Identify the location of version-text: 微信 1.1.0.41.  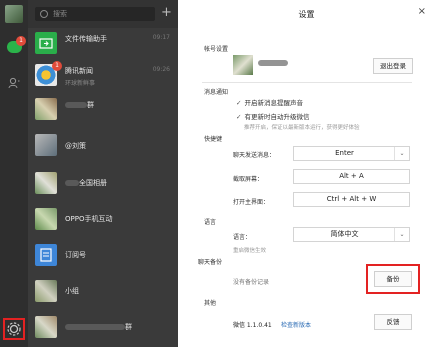
(252, 325).